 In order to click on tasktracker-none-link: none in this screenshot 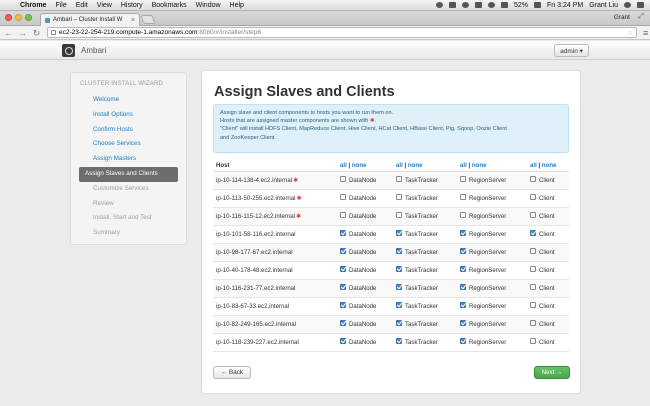, I will do `click(415, 165)`.